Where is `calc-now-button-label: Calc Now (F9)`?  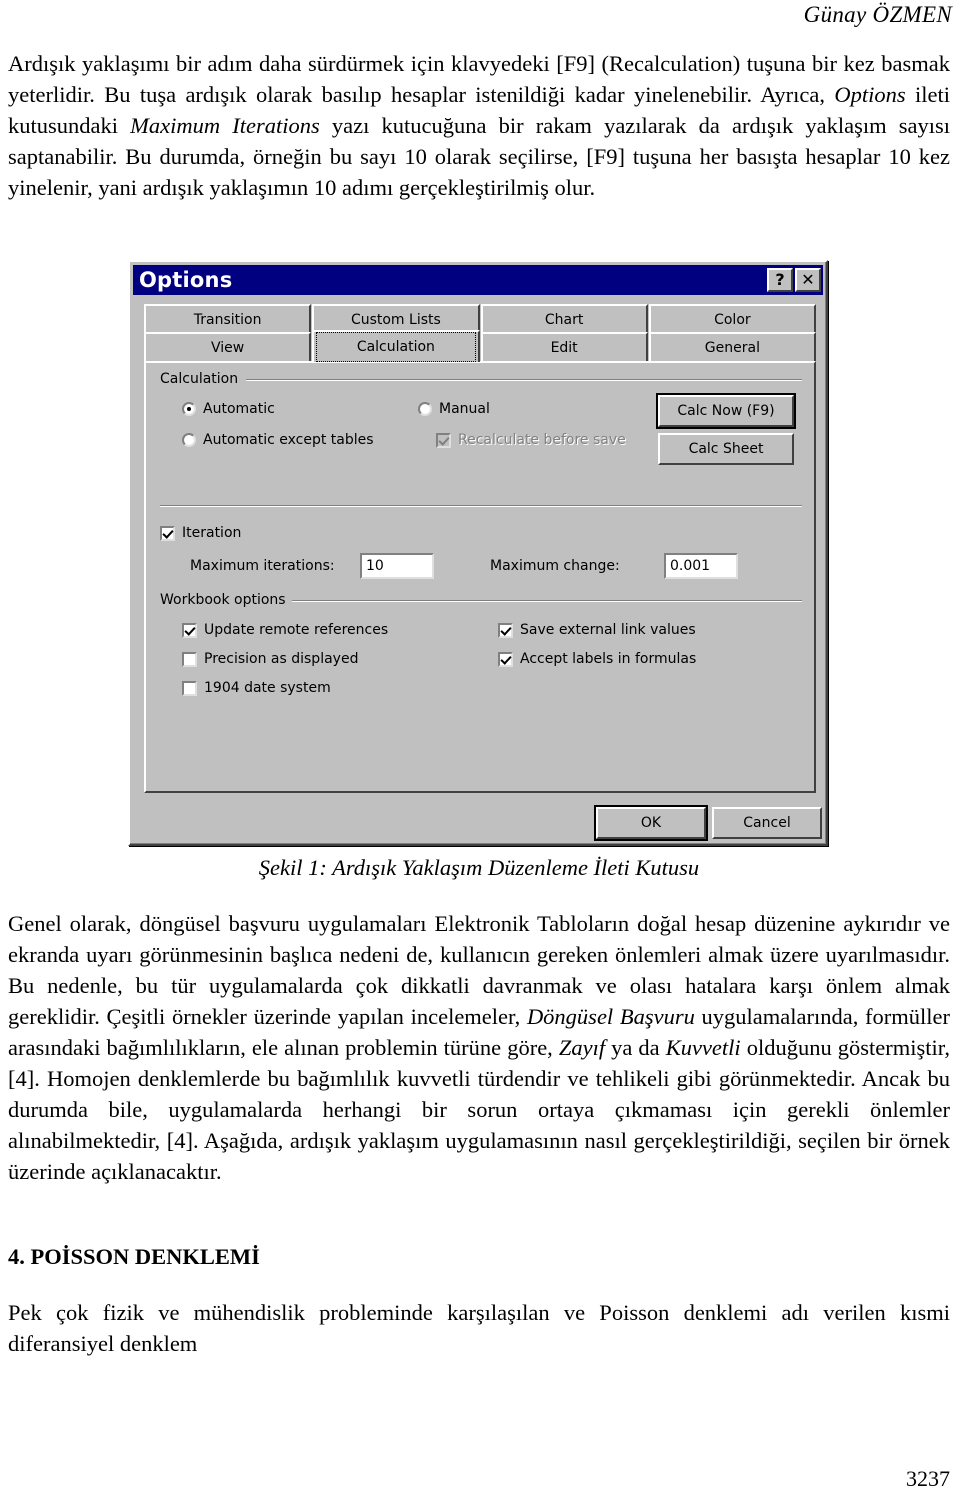
calc-now-button-label: Calc Now (F9) is located at coordinates (726, 411).